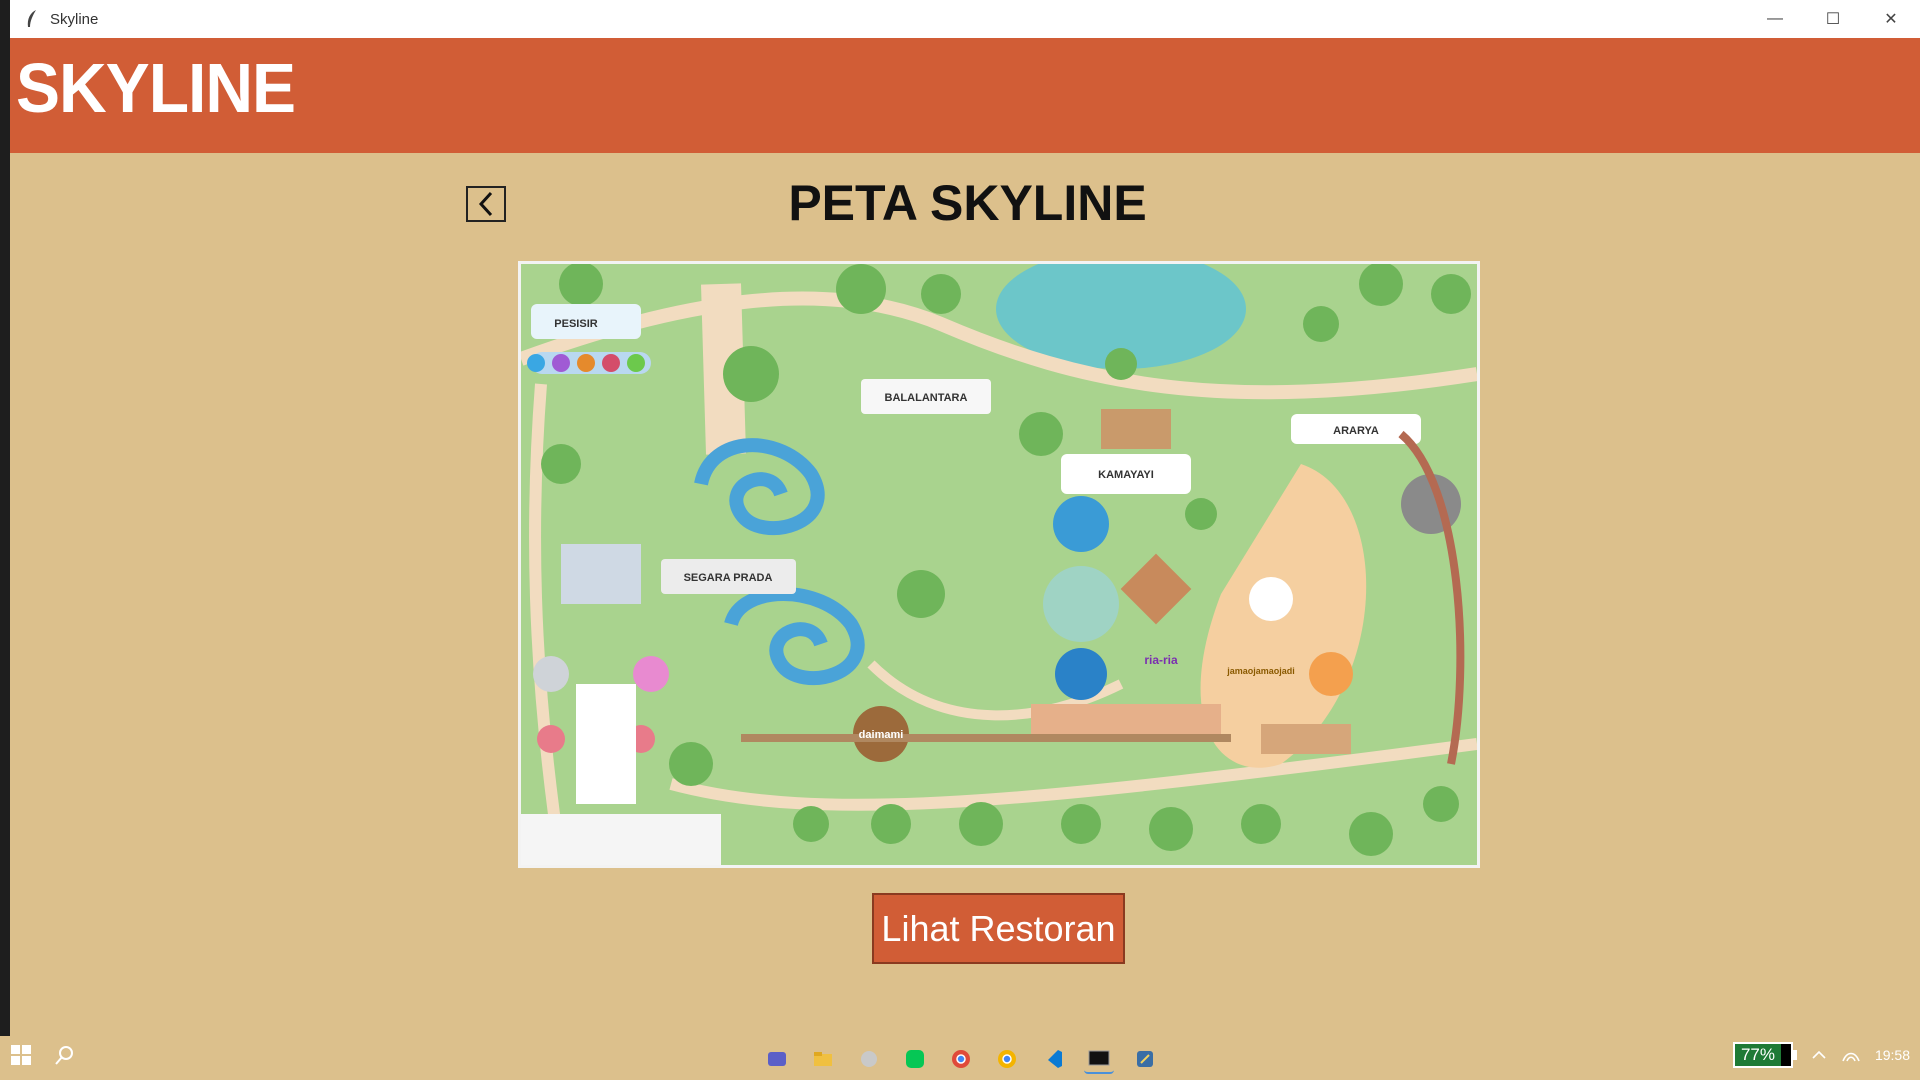  I want to click on wifi-icon, so click(1851, 1055).